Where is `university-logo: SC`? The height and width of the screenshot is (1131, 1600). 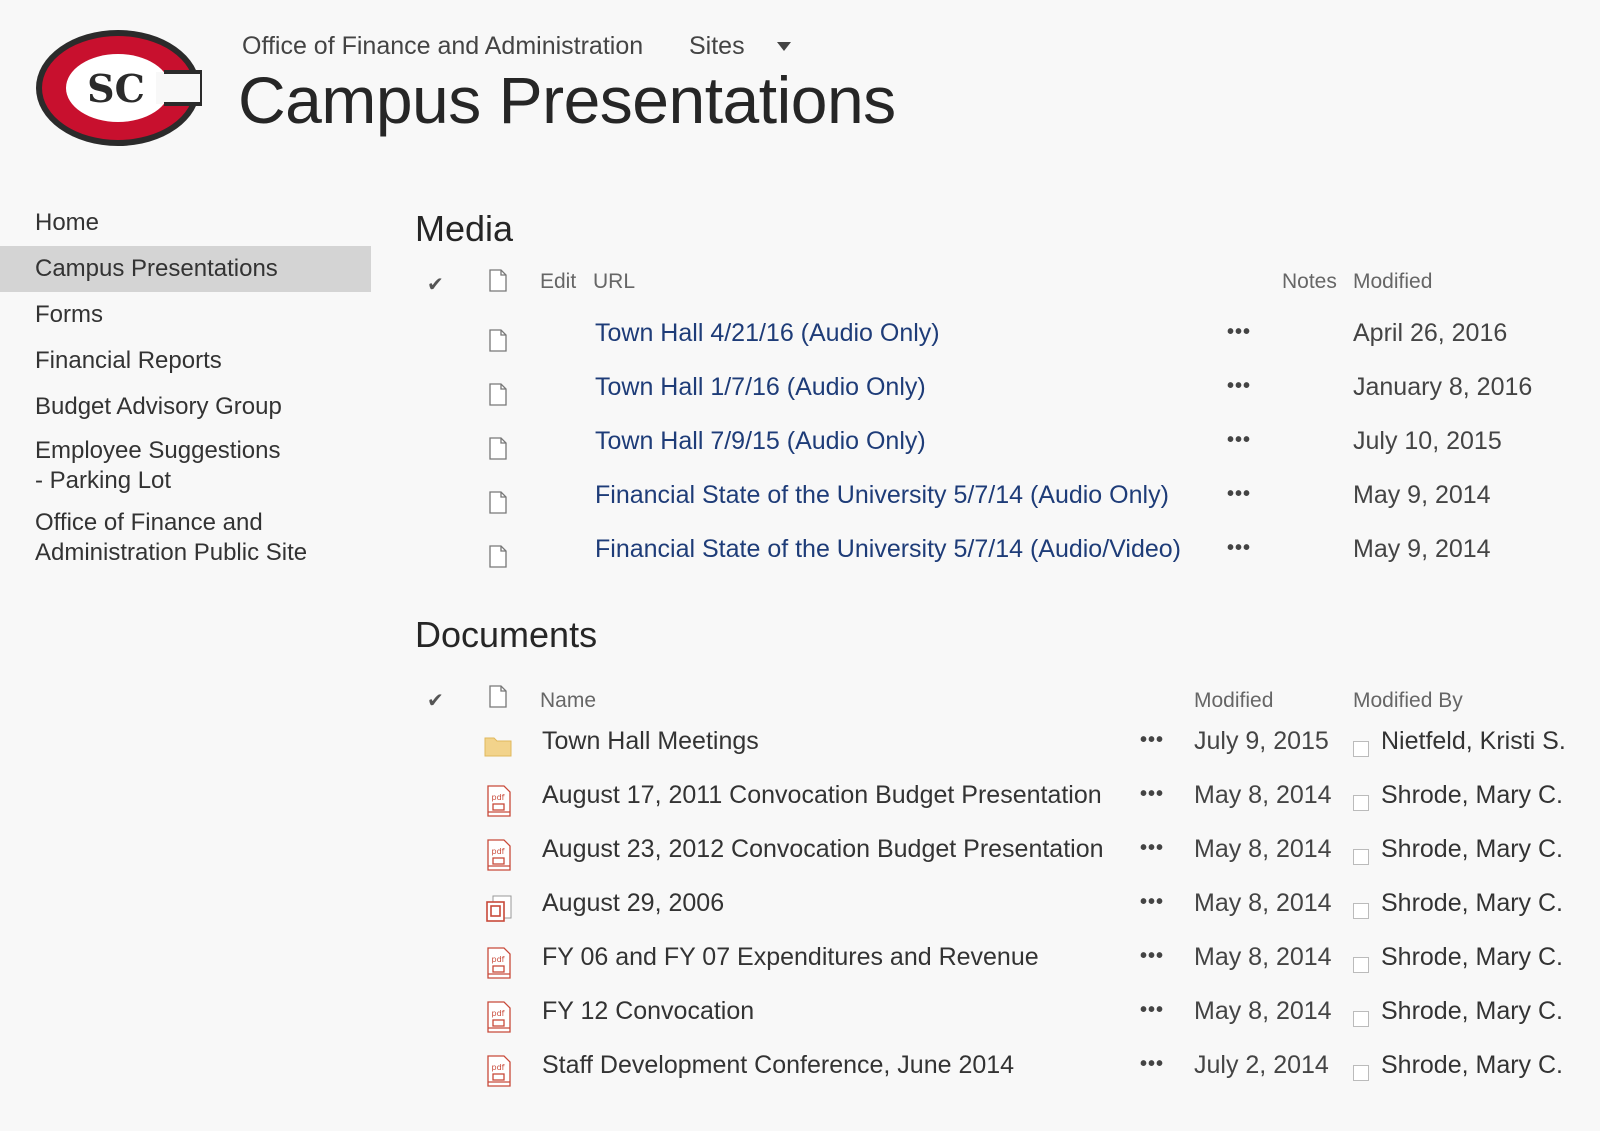 university-logo: SC is located at coordinates (118, 88).